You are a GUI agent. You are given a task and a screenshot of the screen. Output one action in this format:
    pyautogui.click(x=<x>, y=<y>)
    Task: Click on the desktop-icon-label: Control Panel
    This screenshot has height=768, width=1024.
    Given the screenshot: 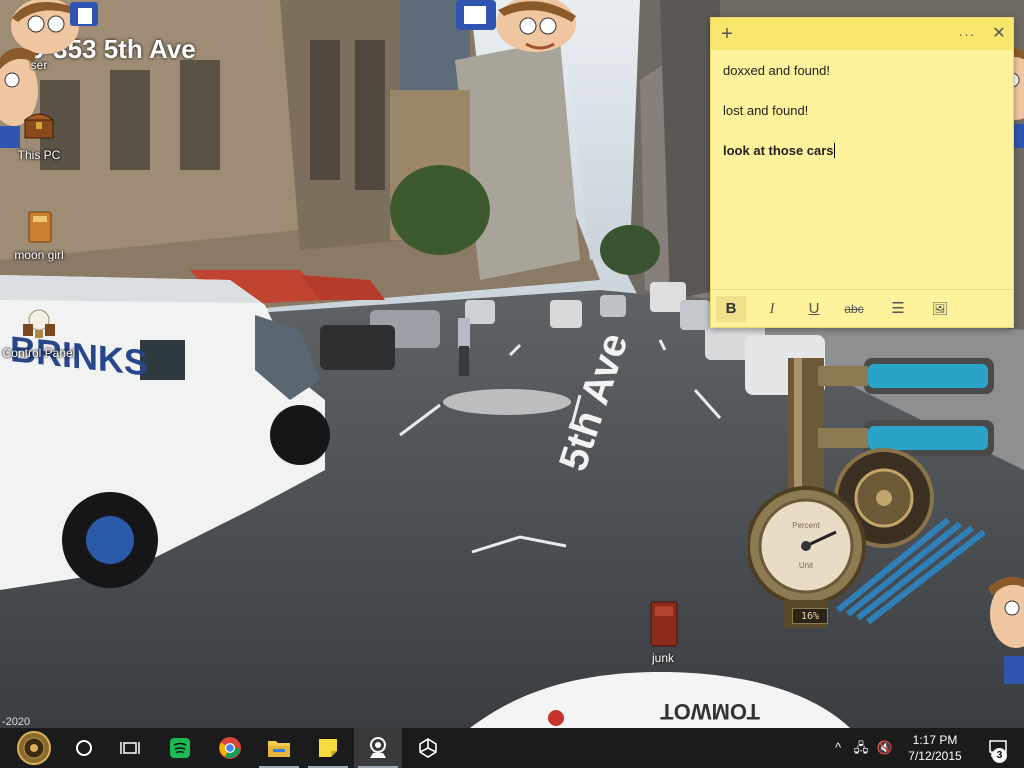 What is the action you would take?
    pyautogui.click(x=39, y=353)
    